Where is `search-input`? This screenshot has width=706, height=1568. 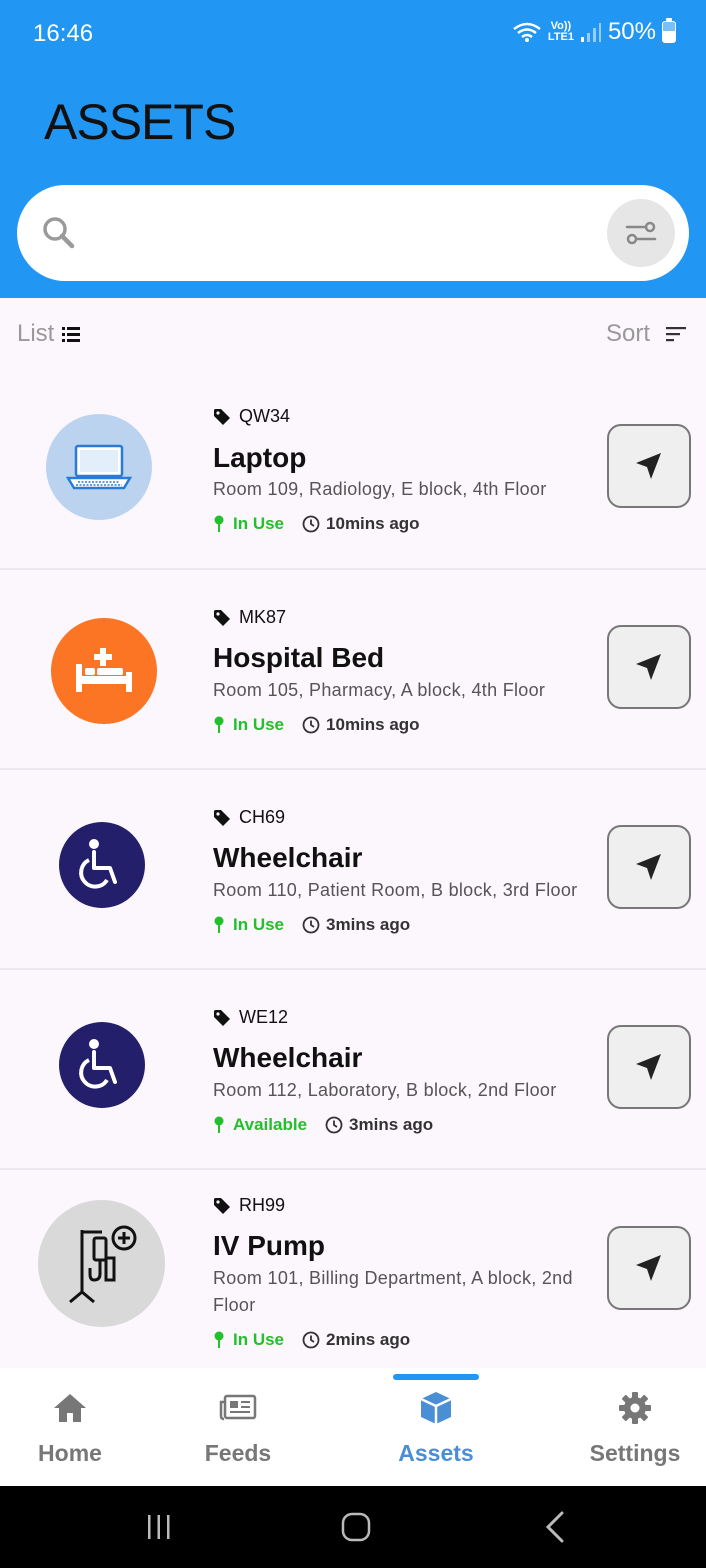
search-input is located at coordinates (347, 233).